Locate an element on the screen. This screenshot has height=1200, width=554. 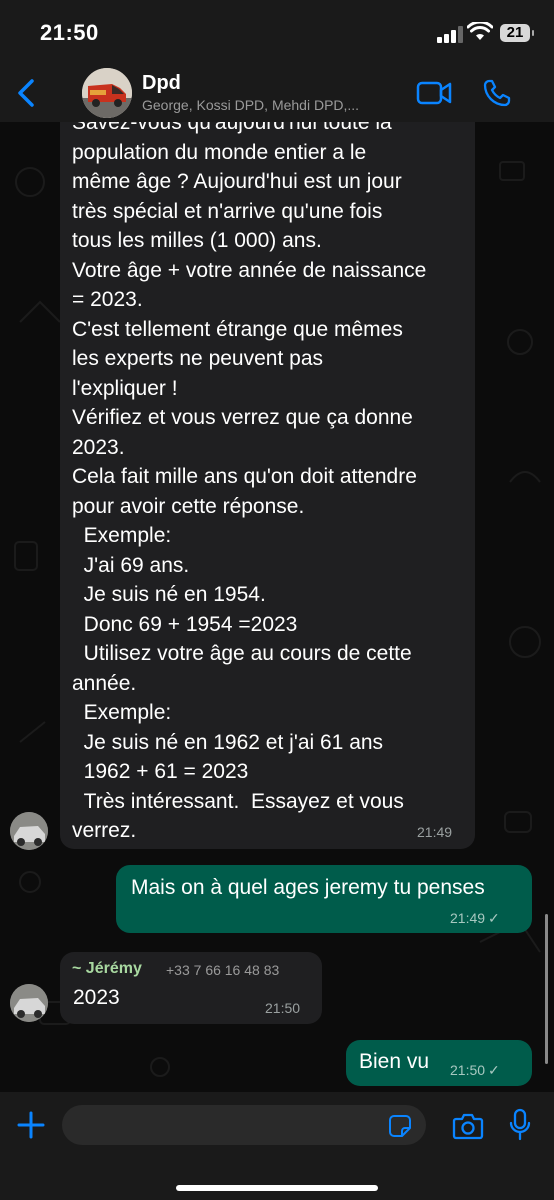
message-timestamp: 21:49 is located at coordinates (435, 832).